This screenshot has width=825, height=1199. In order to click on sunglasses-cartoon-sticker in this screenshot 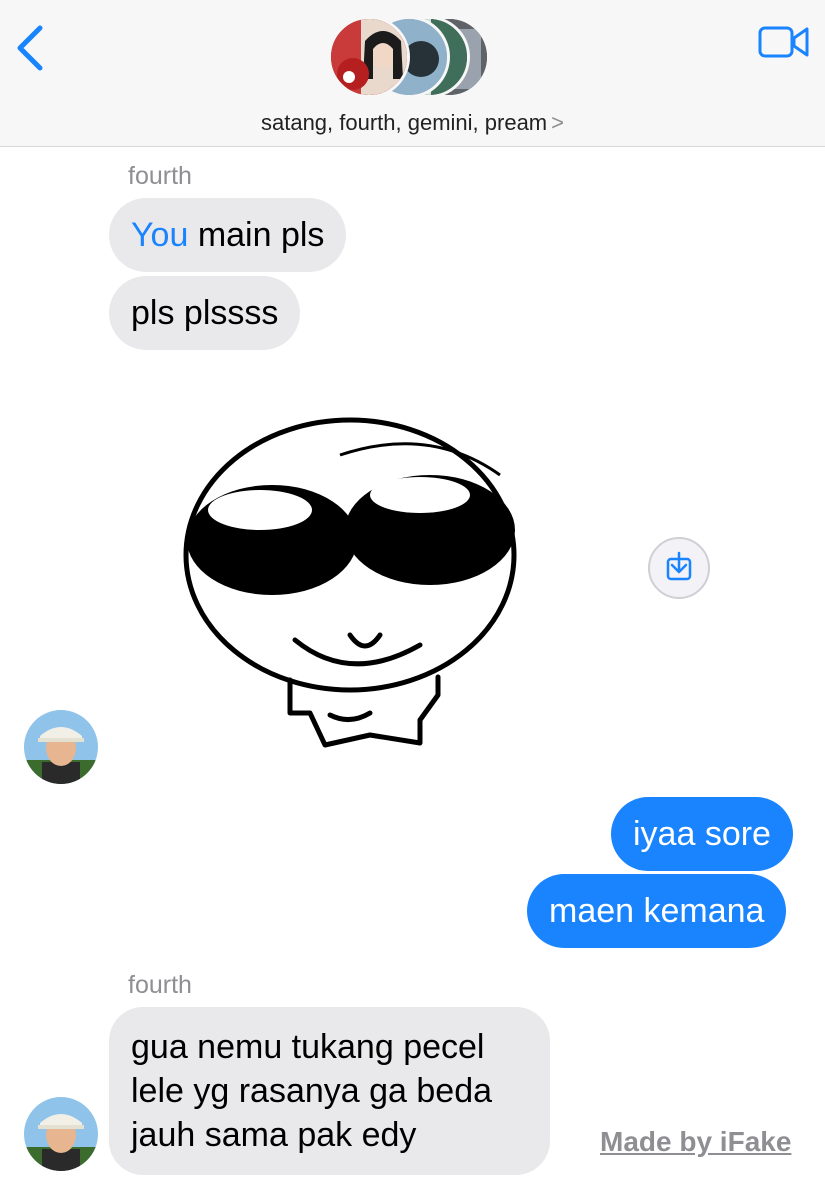, I will do `click(352, 577)`.